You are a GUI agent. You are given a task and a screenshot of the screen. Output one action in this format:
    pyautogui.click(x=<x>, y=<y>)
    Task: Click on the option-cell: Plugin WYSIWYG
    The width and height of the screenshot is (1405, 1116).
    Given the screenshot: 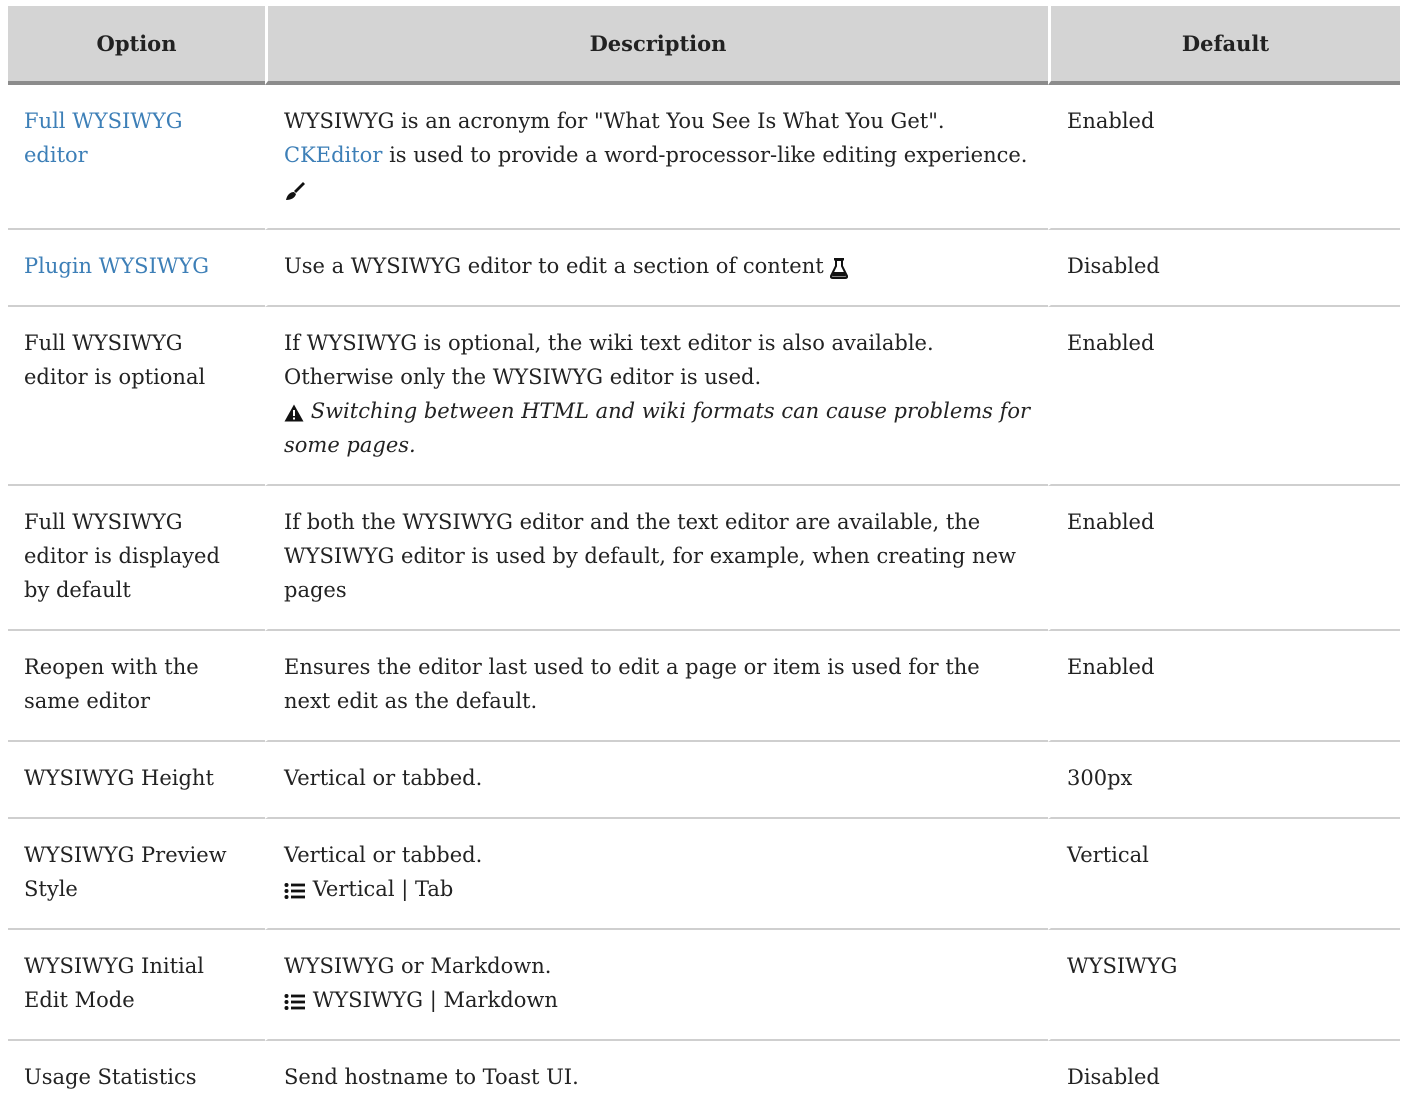 What is the action you would take?
    pyautogui.click(x=136, y=268)
    